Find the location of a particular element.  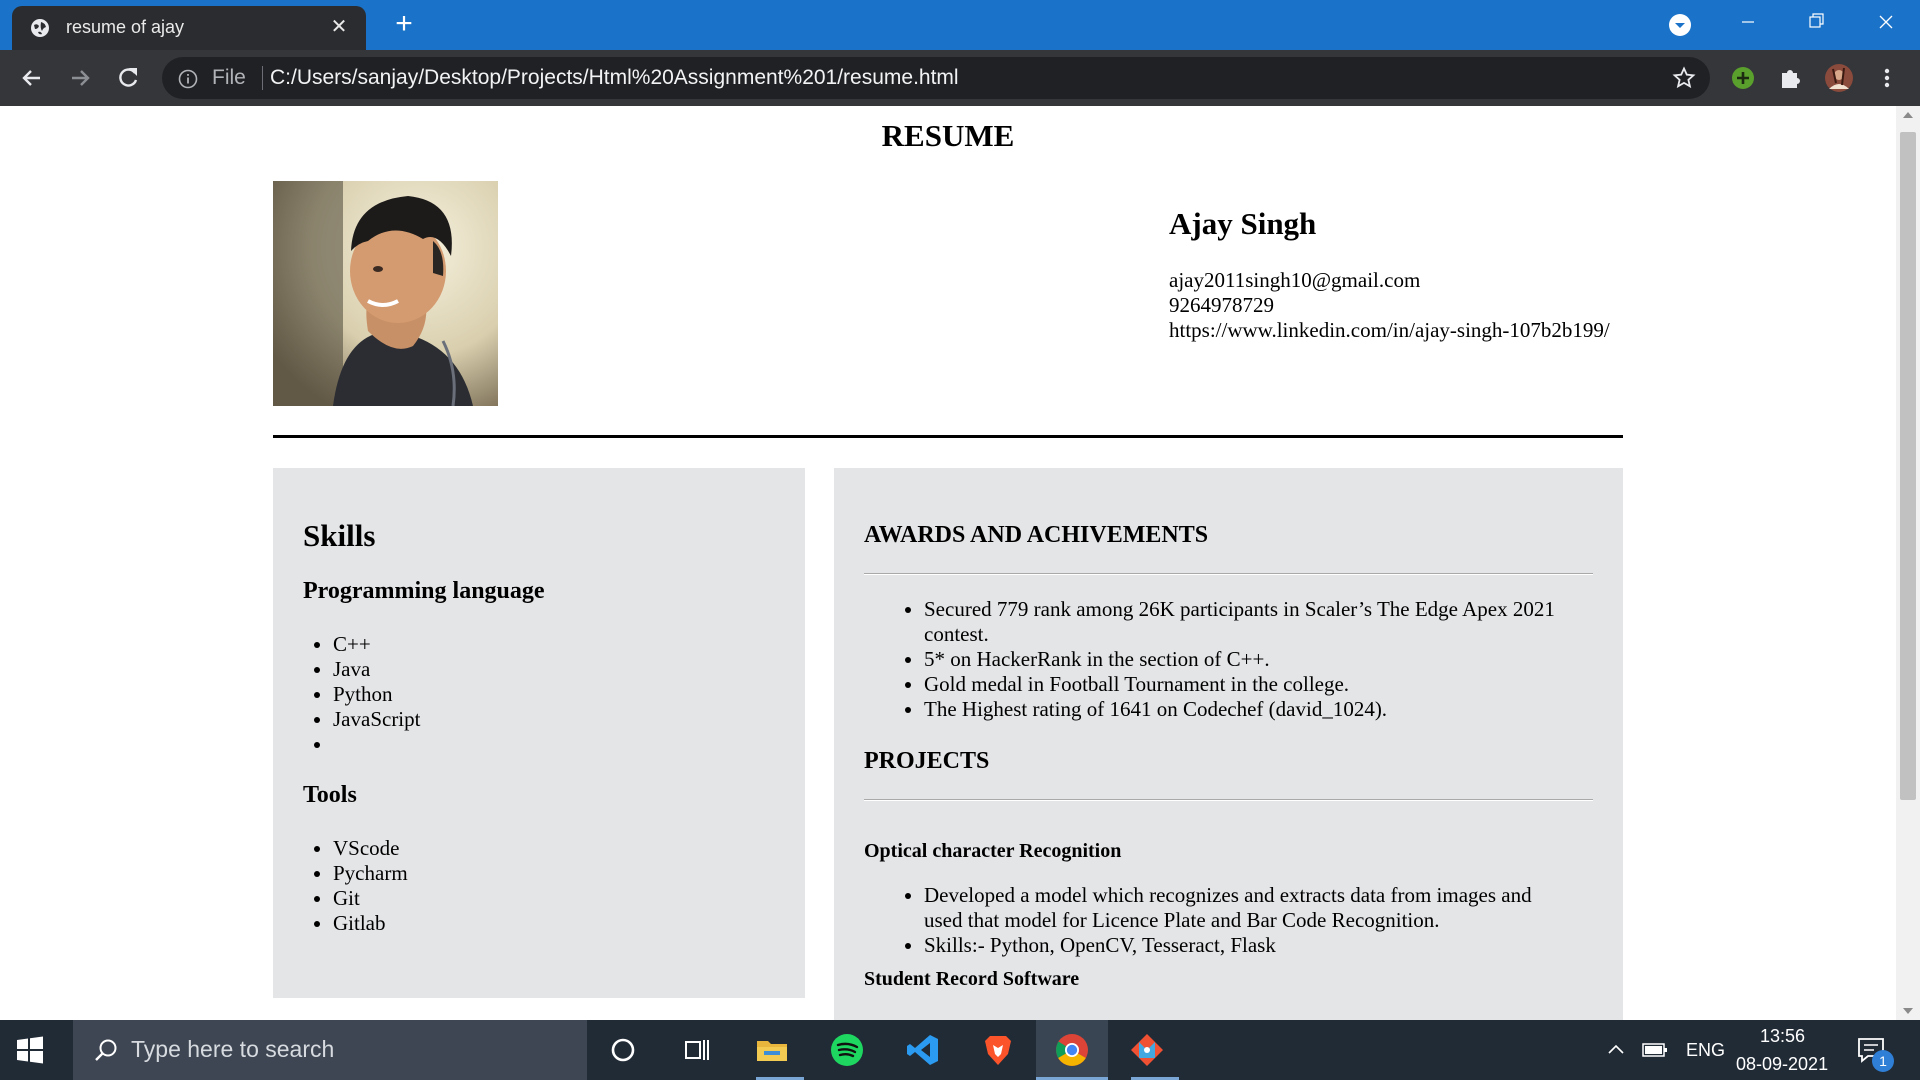

scroll-up-arrow-icon is located at coordinates (1908, 115).